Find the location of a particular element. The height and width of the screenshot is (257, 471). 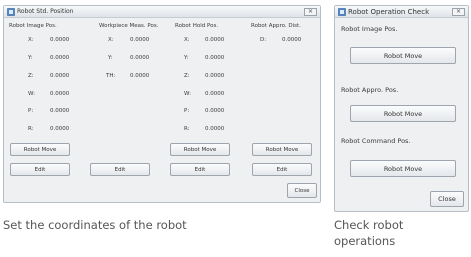

axis-label: TH: is located at coordinates (111, 76).